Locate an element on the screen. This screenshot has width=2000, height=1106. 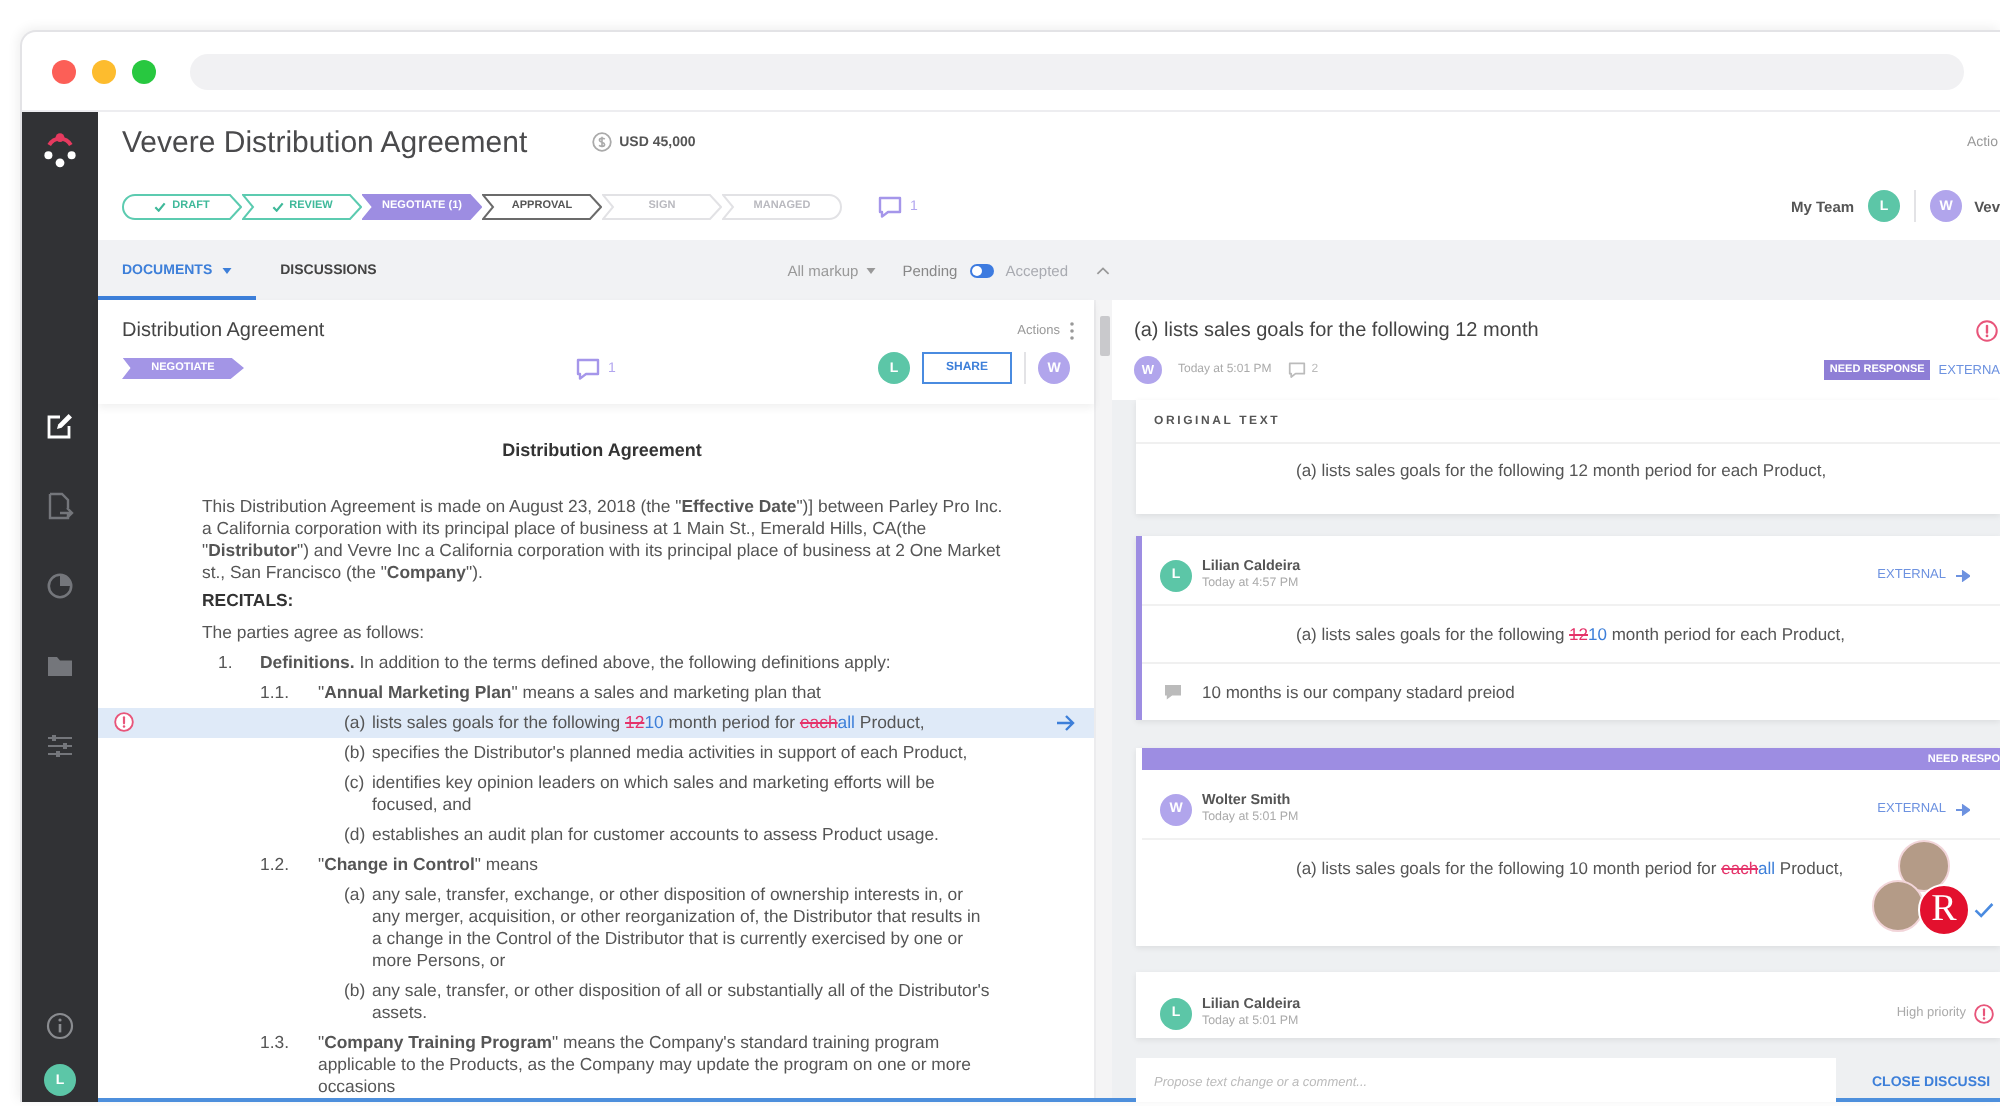
clause-text: (c) identifies key opinion leaders on which sales and marketing efforts will be focused, and is located at coordinates (640, 793).